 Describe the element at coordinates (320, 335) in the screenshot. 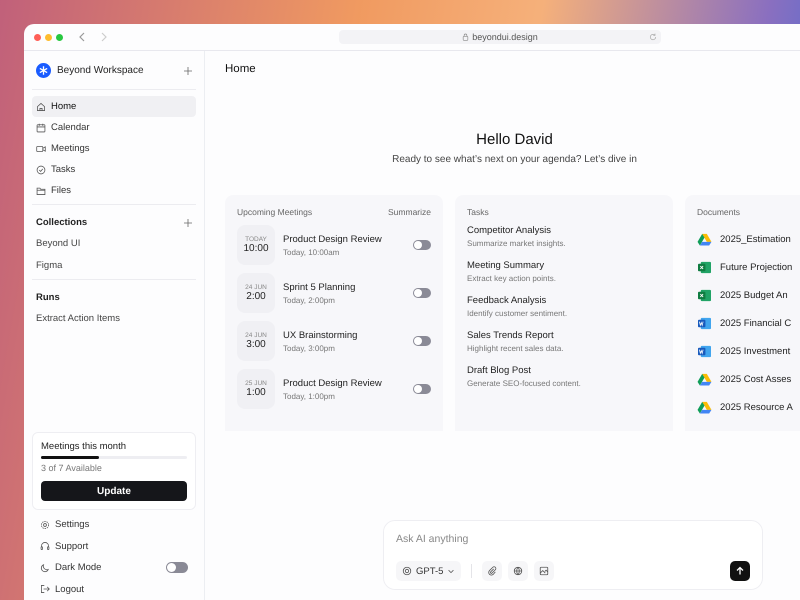

I see `meeting-title: UX Brainstorming` at that location.